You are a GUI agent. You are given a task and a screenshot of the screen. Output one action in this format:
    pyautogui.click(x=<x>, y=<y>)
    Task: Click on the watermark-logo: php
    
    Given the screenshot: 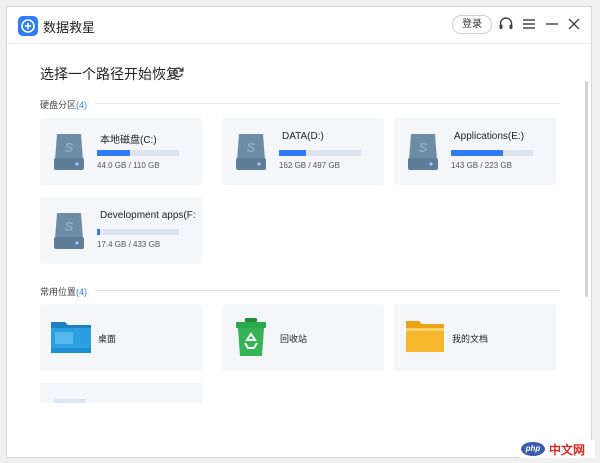 What is the action you would take?
    pyautogui.click(x=533, y=449)
    